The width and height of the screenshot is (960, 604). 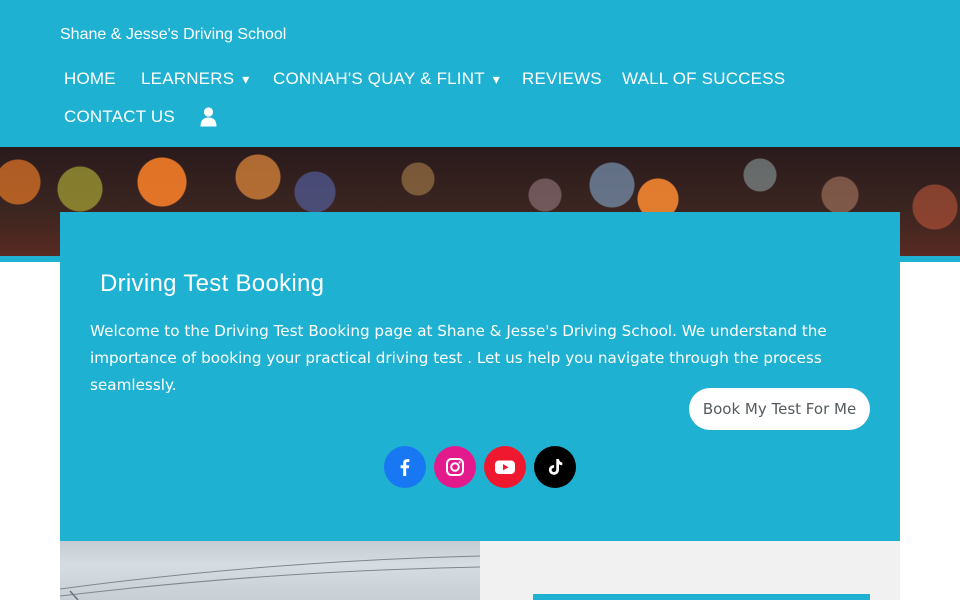 What do you see at coordinates (701, 597) in the screenshot?
I see `lower-accent-bar` at bounding box center [701, 597].